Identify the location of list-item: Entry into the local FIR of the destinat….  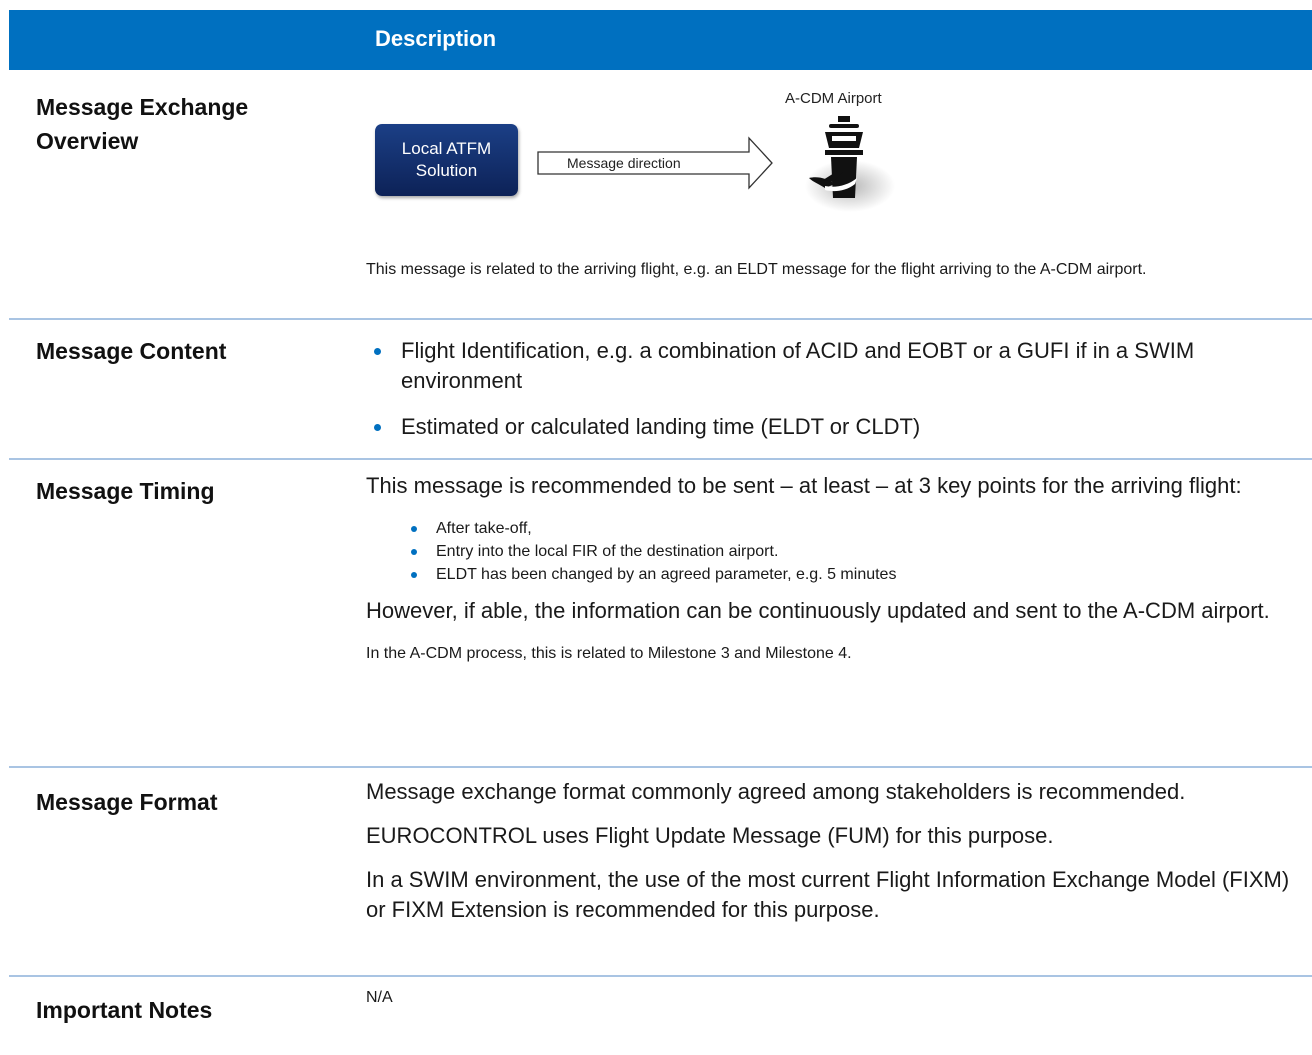
(831, 551).